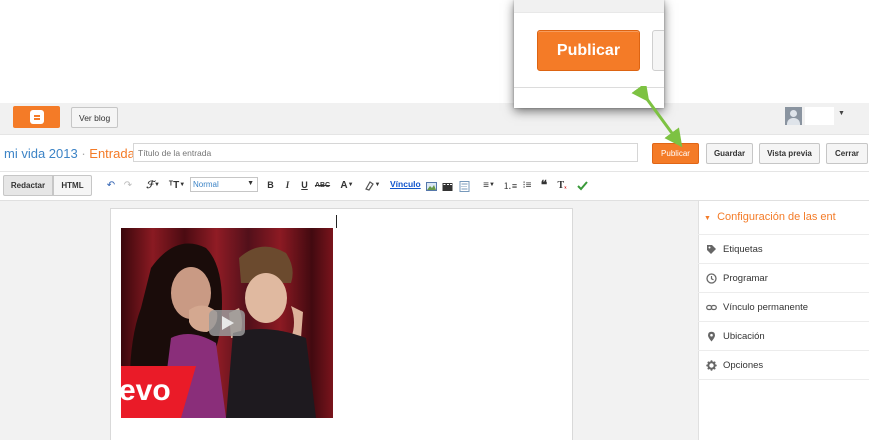 This screenshot has width=869, height=440. I want to click on paragraph-format-select: Normal ▼, so click(224, 184).